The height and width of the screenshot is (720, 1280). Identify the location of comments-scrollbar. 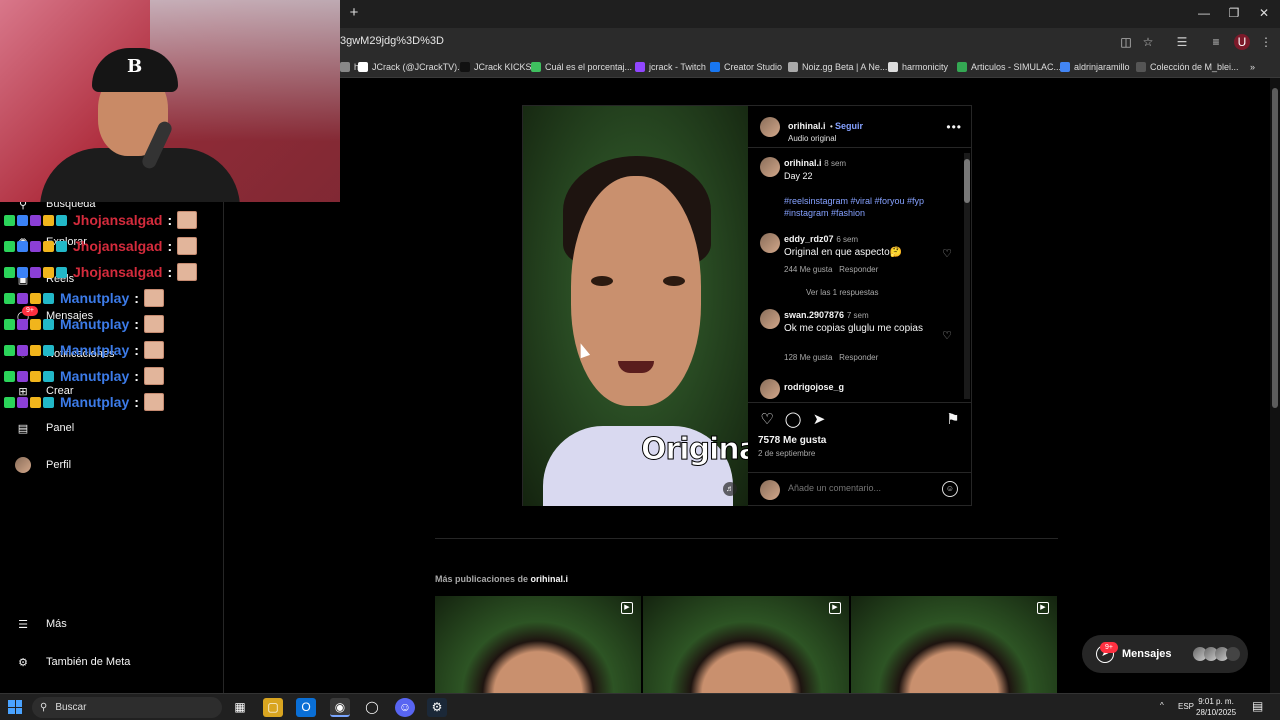
(967, 276).